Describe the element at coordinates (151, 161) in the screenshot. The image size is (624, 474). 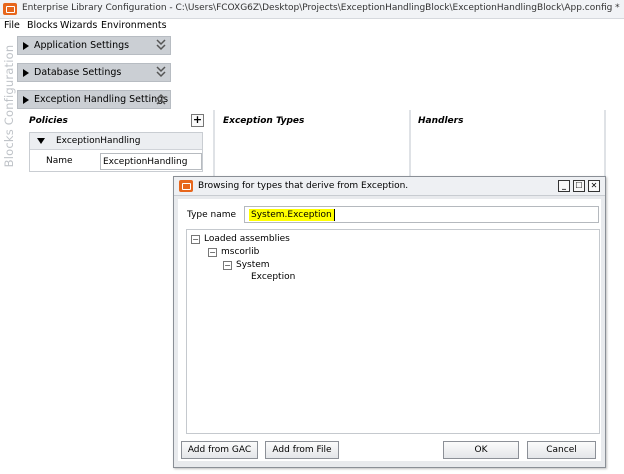
I see `policy-name-input: ExceptionHandling` at that location.